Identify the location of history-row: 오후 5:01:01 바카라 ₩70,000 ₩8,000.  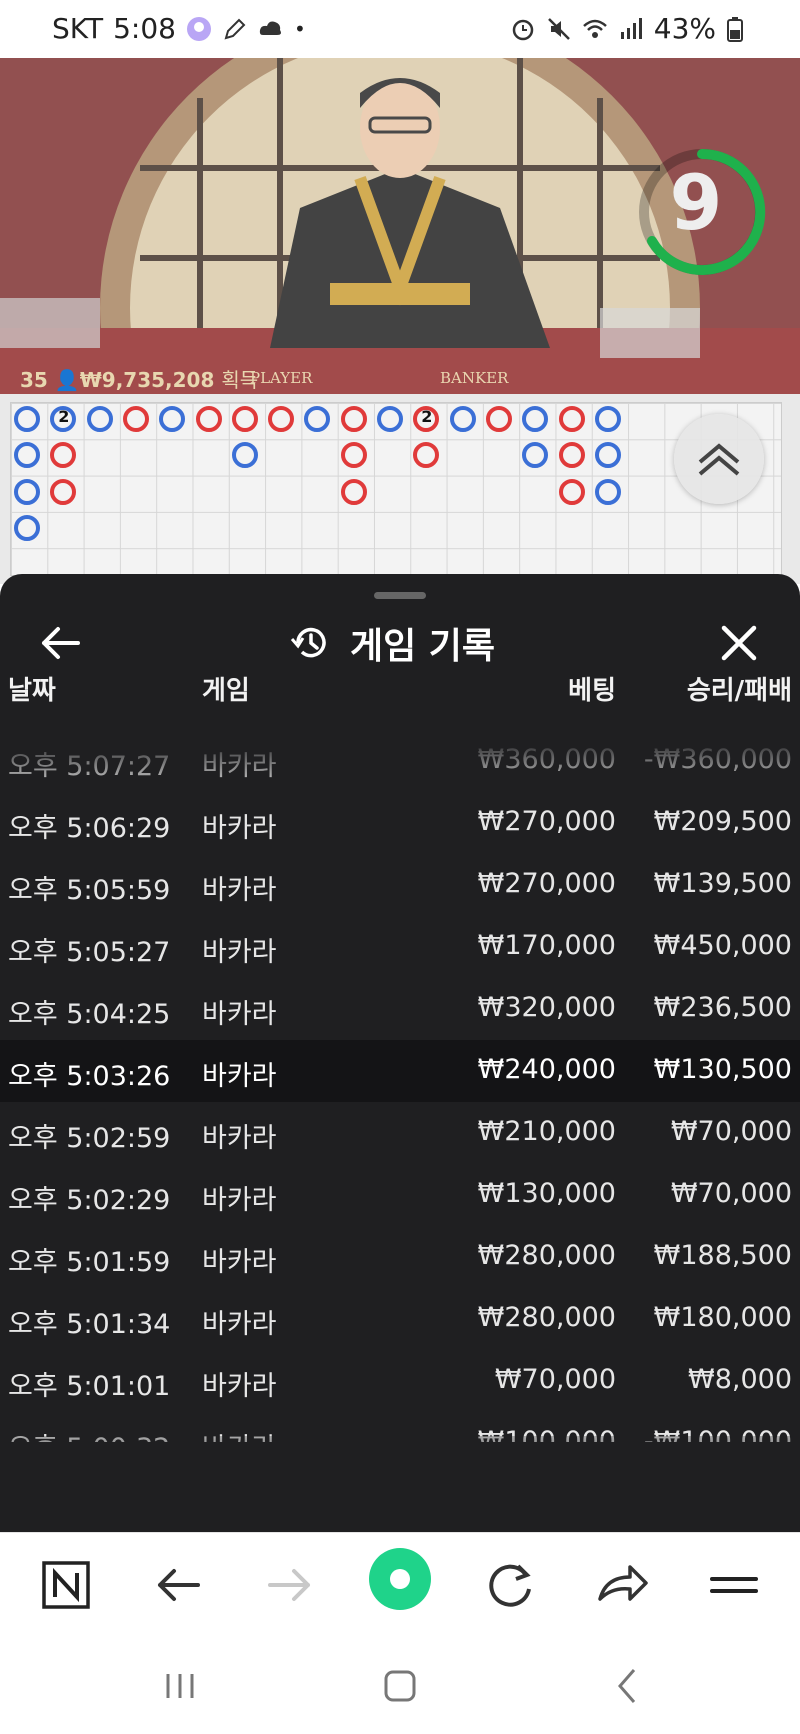
(400, 1381).